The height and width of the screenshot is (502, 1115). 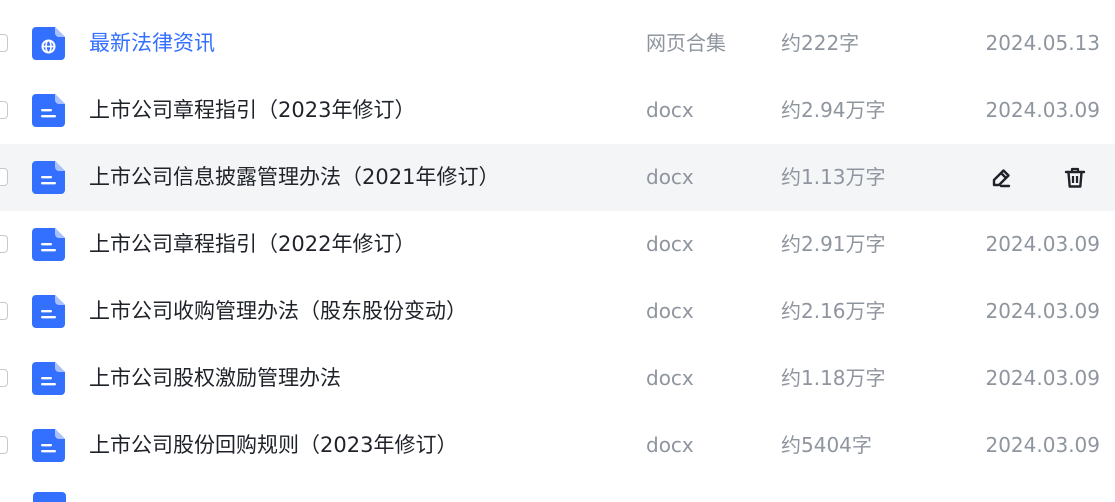 What do you see at coordinates (833, 311) in the screenshot?
I see `file-size: 约2.16万字` at bounding box center [833, 311].